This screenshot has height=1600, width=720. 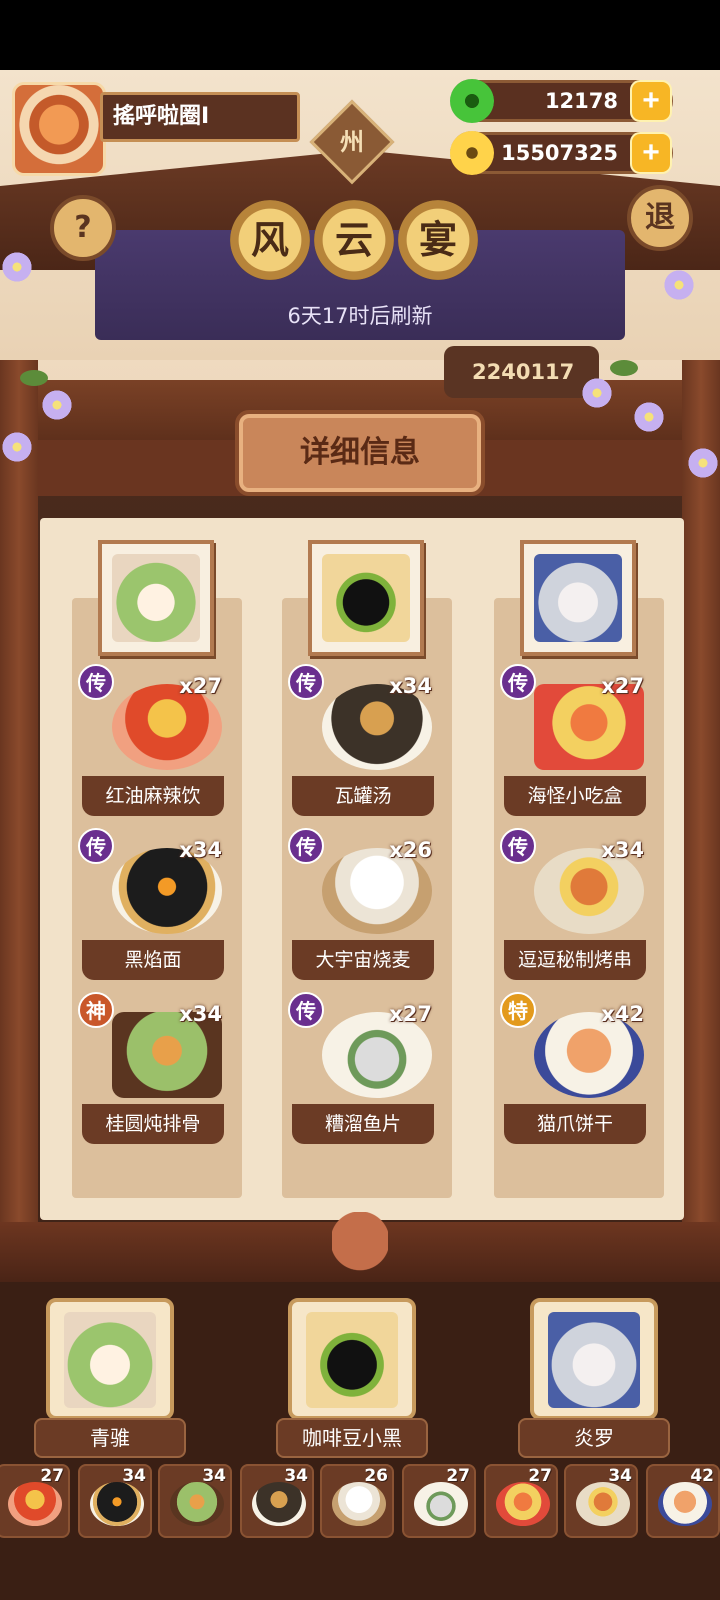 What do you see at coordinates (151, 1068) in the screenshot?
I see `dish-card: 神 x34 桂圆炖排骨` at bounding box center [151, 1068].